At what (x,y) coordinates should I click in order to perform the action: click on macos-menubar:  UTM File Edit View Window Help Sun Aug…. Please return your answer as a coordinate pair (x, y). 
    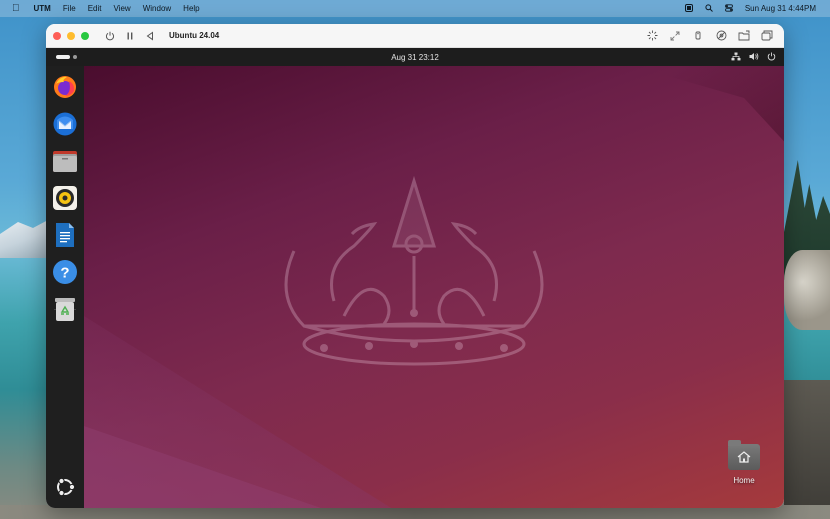
    Looking at the image, I should click on (415, 8).